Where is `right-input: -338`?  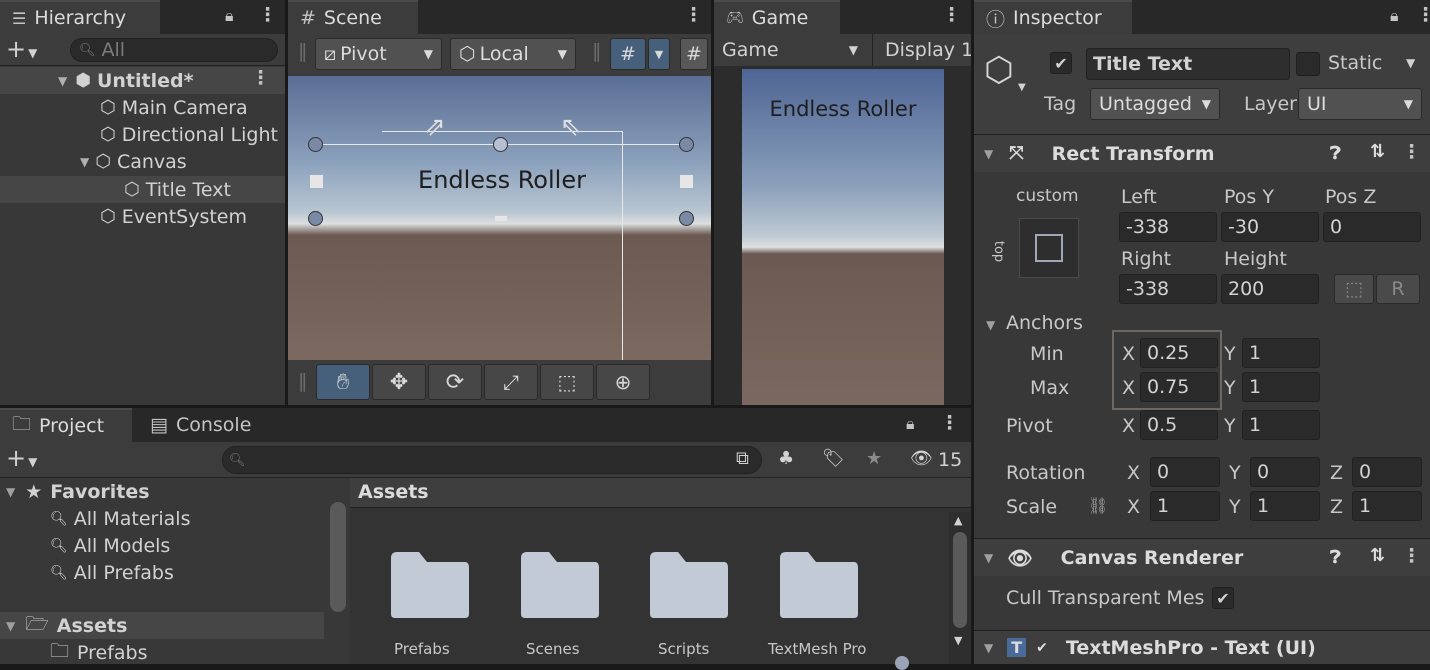 right-input: -338 is located at coordinates (1168, 289).